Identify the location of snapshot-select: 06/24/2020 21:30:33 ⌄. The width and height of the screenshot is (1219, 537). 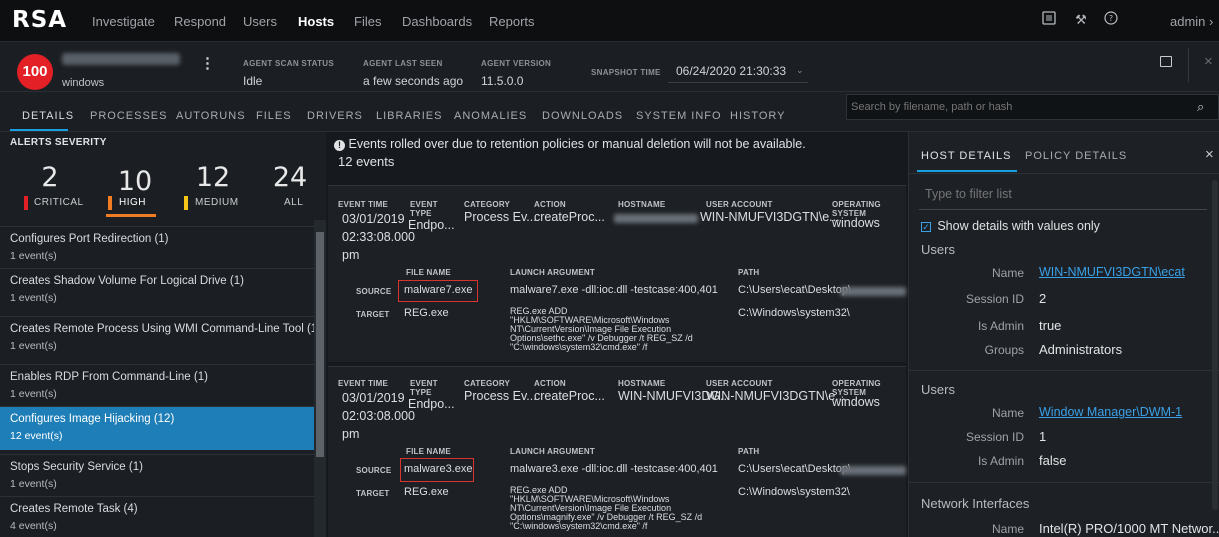
(738, 70).